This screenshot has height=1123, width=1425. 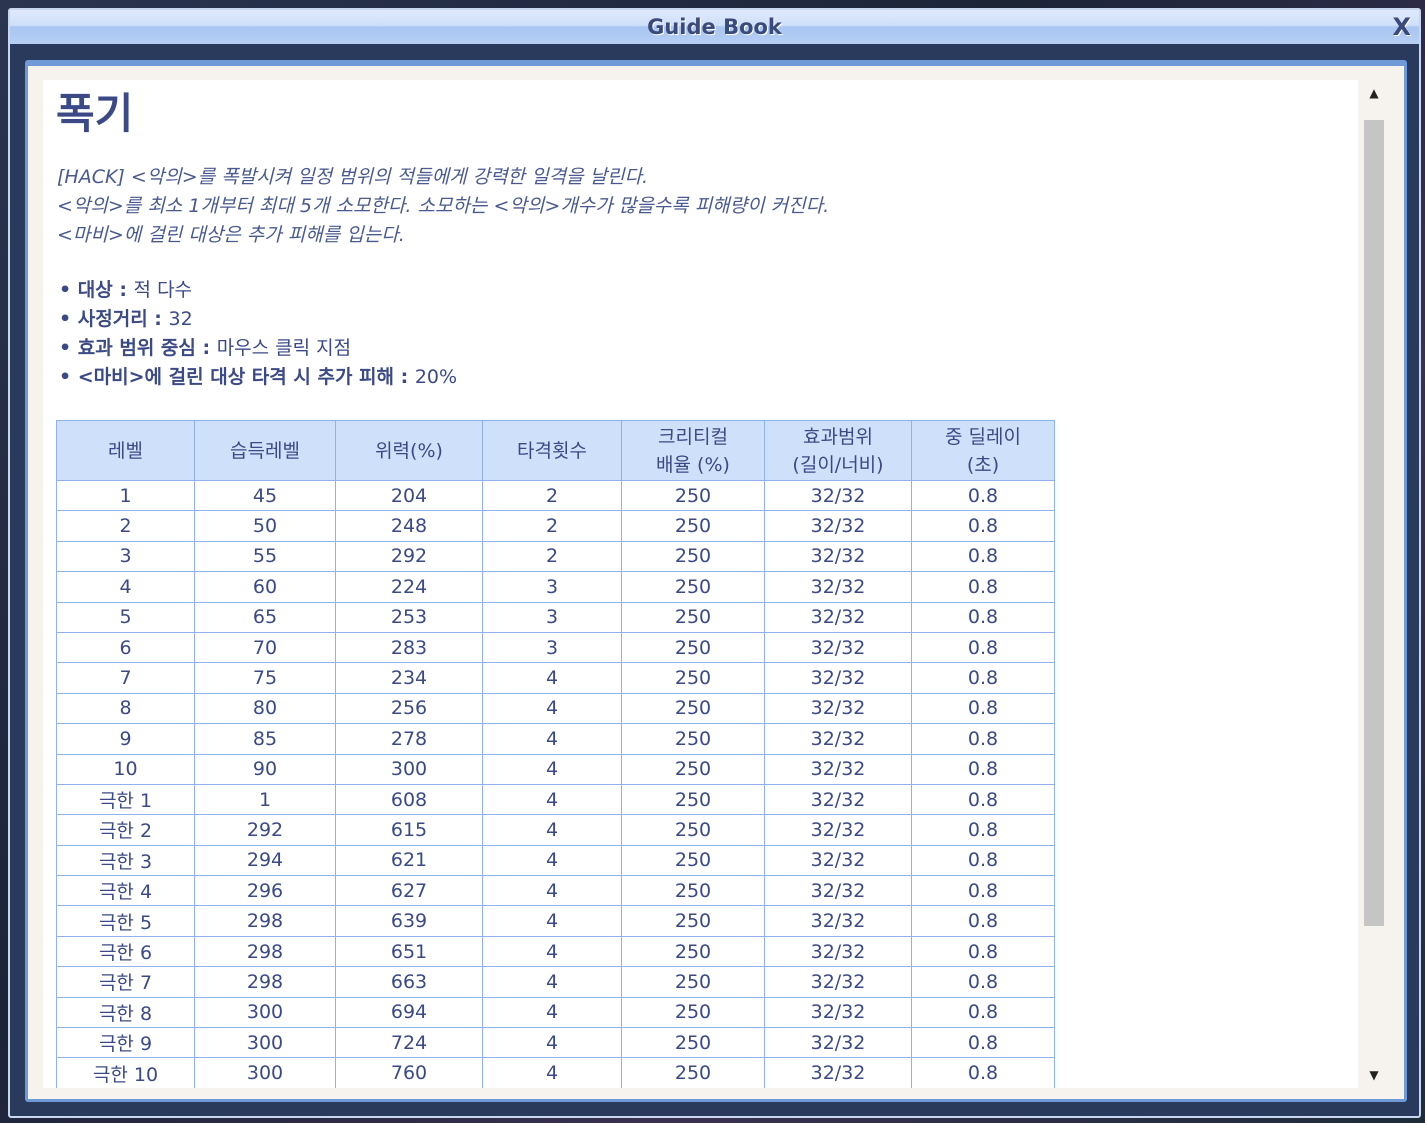 I want to click on property-value: 적 다수, so click(x=163, y=290).